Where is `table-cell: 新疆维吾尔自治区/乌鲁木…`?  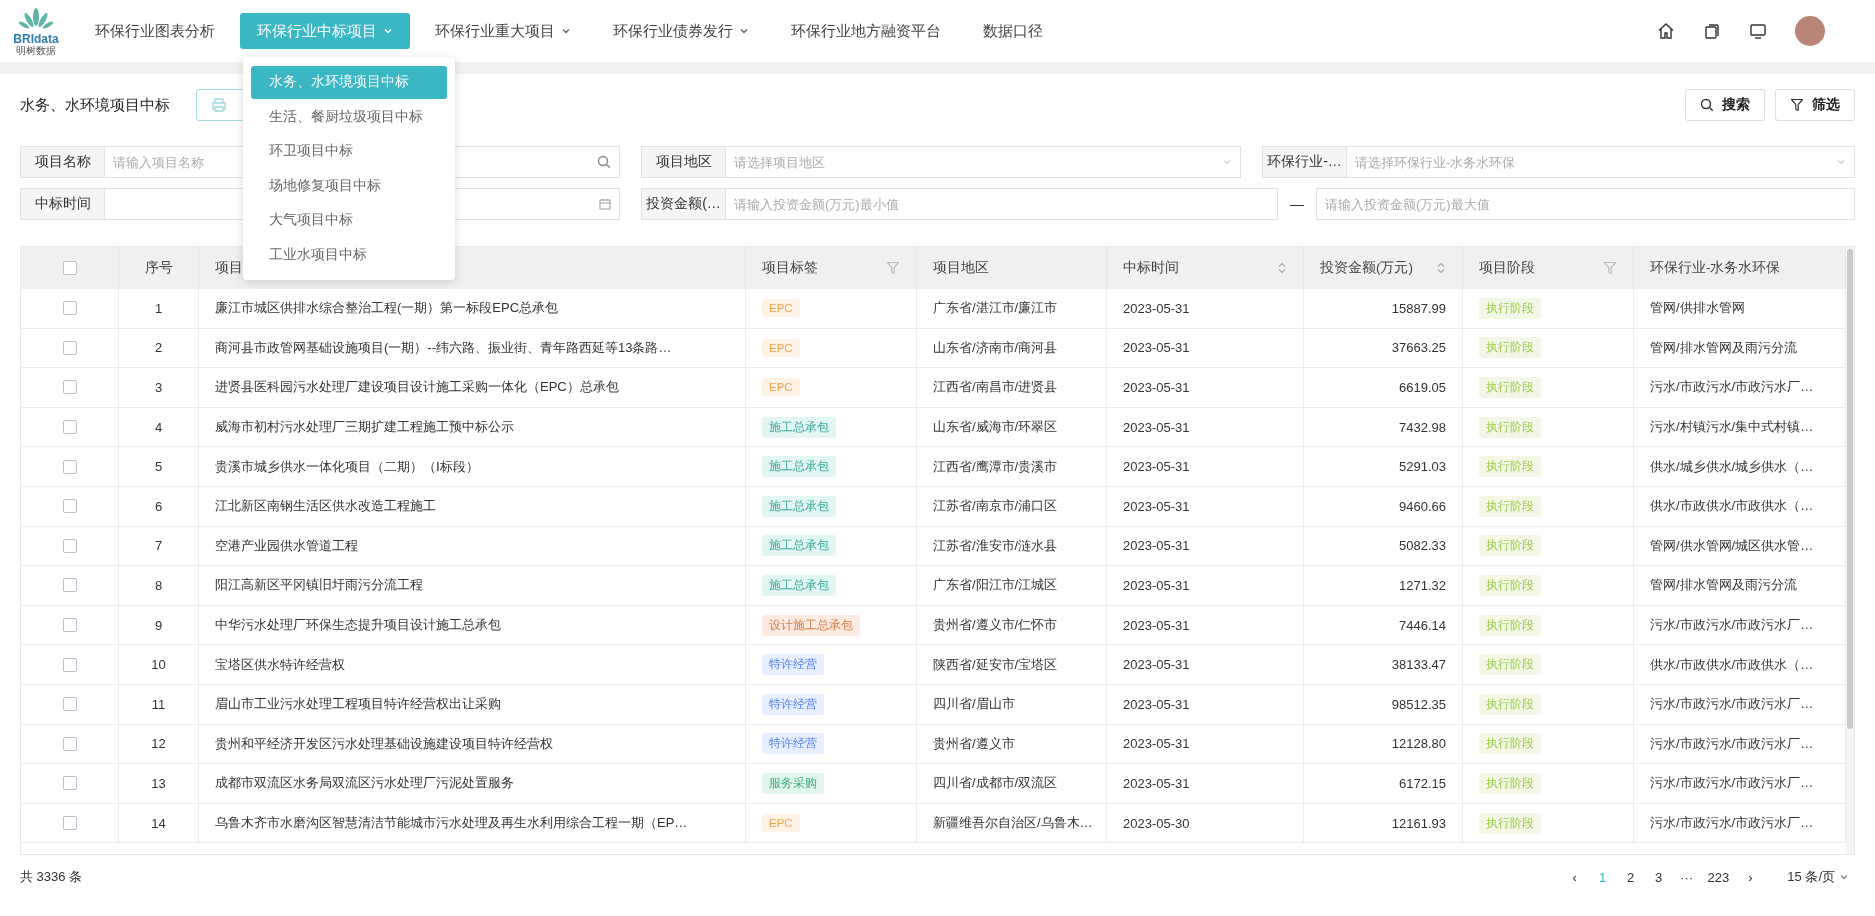 table-cell: 新疆维吾尔自治区/乌鲁木… is located at coordinates (1012, 823).